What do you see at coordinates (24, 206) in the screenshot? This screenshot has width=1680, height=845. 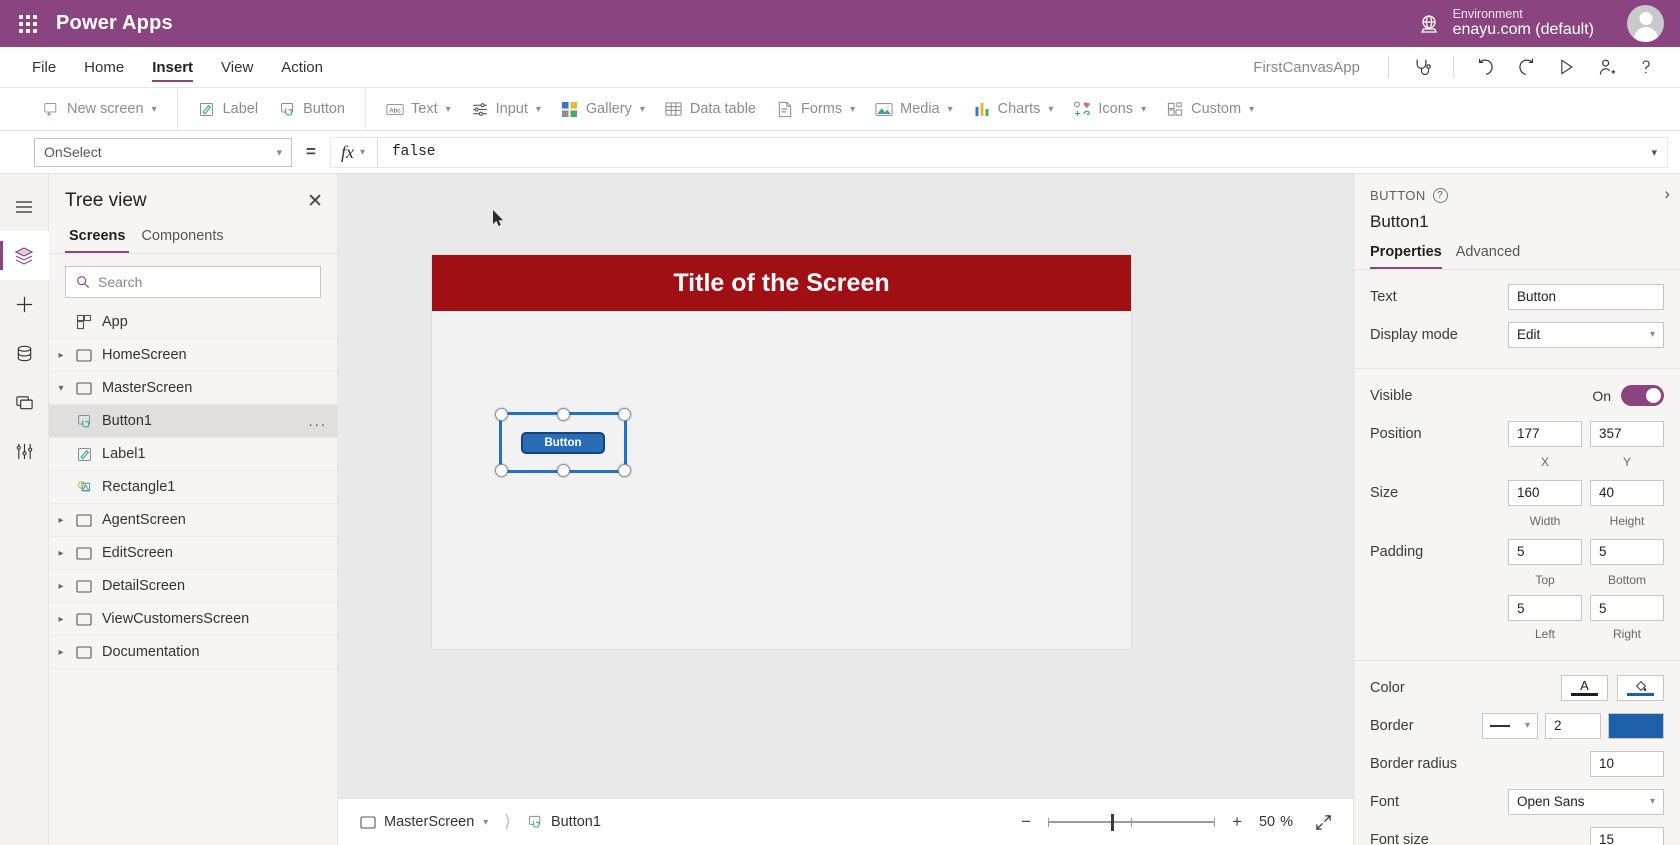 I see `rail-hamburger-button` at bounding box center [24, 206].